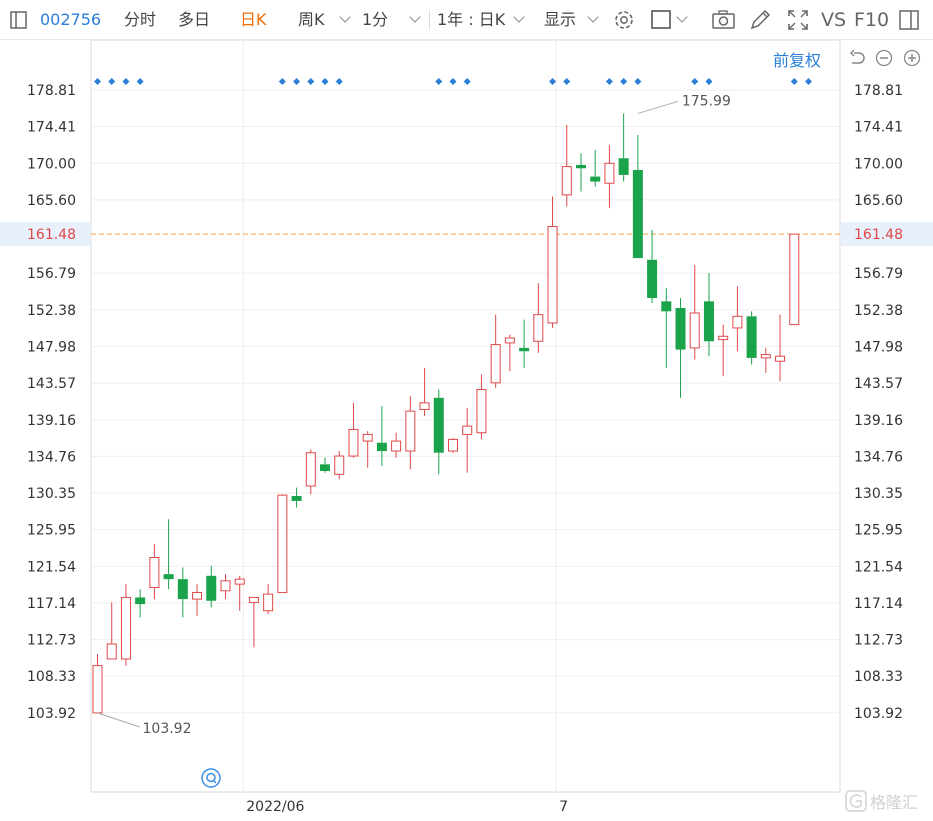  What do you see at coordinates (275, 807) in the screenshot?
I see `x-tick-label: 2022/06` at bounding box center [275, 807].